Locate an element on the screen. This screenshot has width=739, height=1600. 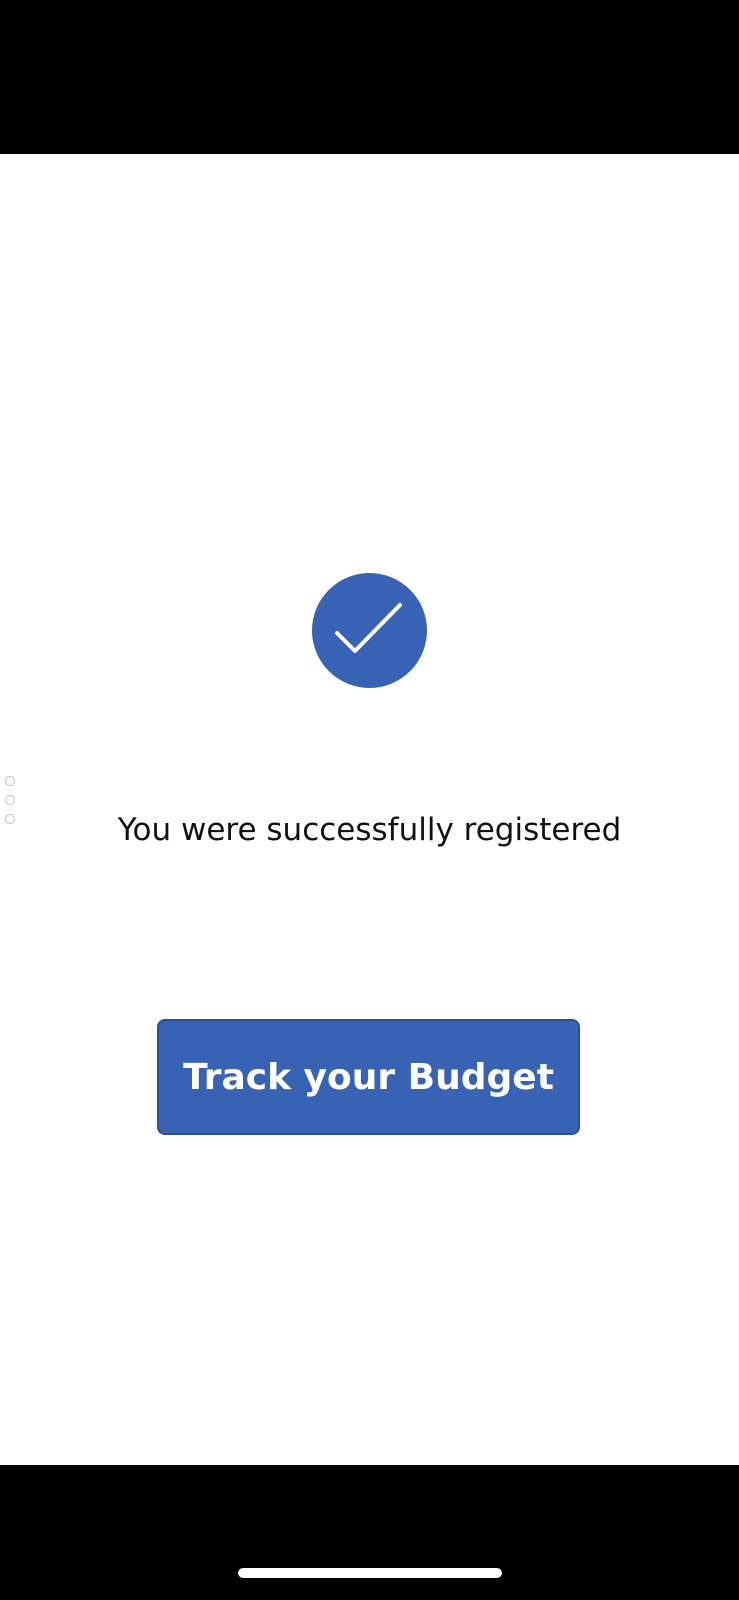
success-message: You were successfully registered is located at coordinates (369, 830).